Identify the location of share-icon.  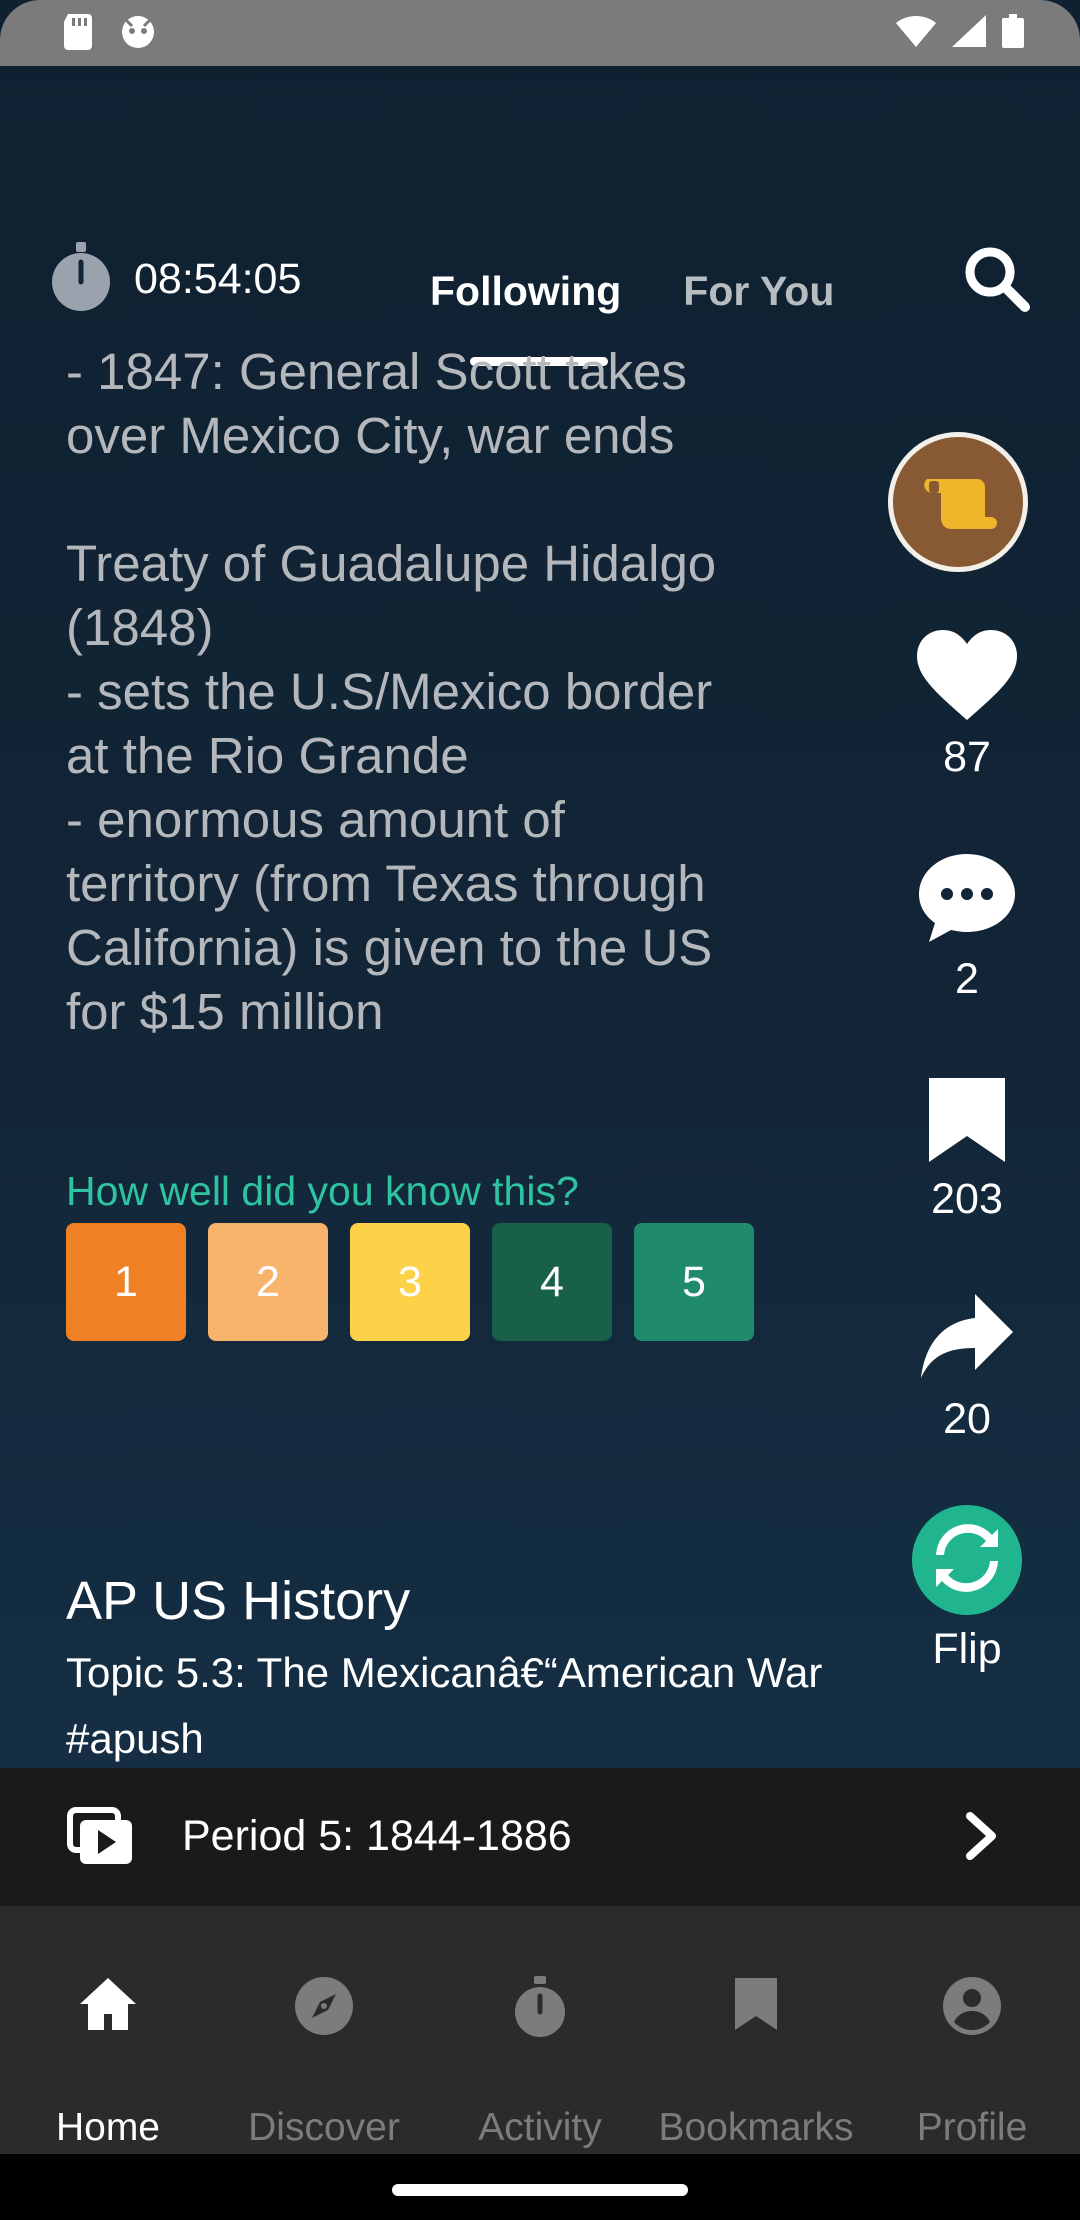
(967, 1341).